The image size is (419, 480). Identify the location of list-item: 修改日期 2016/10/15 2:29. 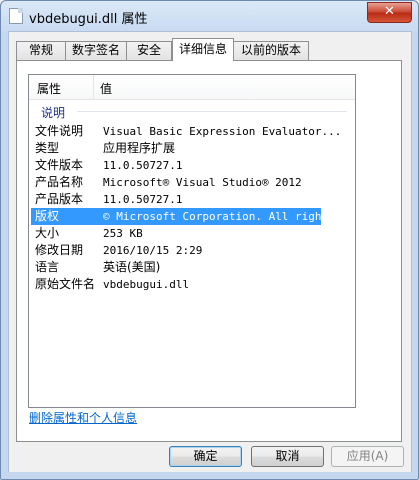
(192, 250).